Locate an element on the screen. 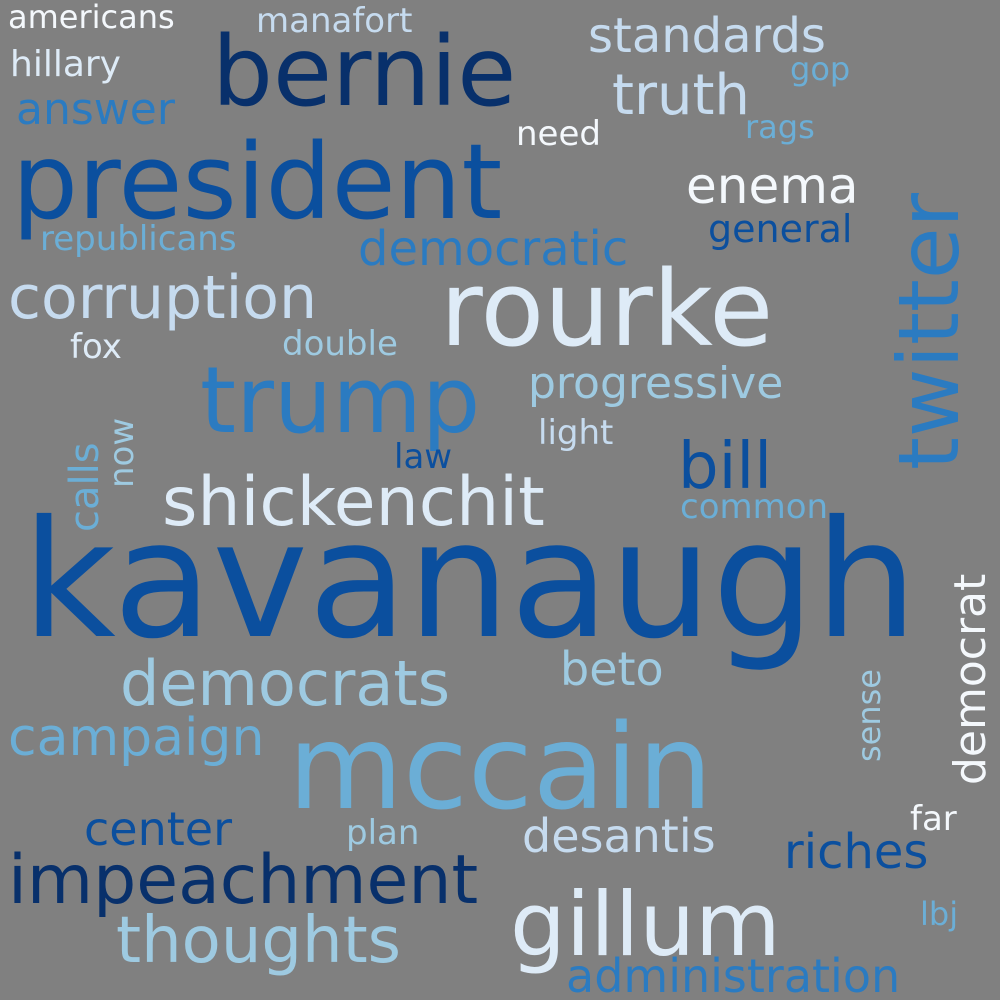 Image resolution: width=1000 pixels, height=1000 pixels. word-democratic: democratic is located at coordinates (493, 249).